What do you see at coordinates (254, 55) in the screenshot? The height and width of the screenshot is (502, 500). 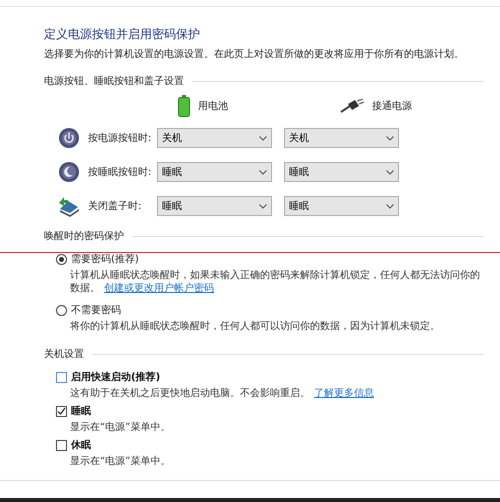 I see `page-description: 选择要为你的计算机设置的电源设置。在此页上对设置所做的更改将应用于你所有的电源计划。` at bounding box center [254, 55].